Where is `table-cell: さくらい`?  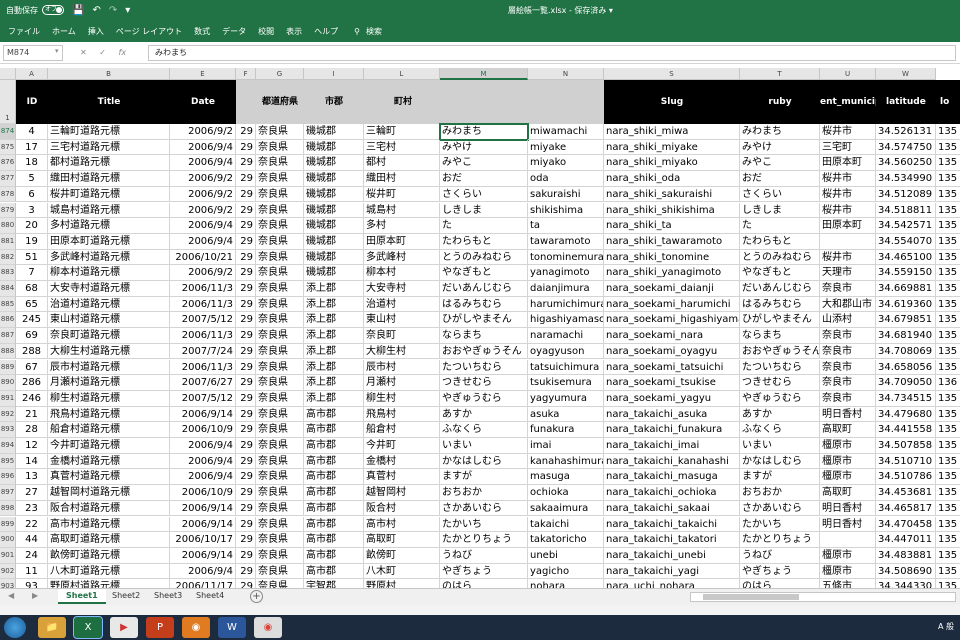 table-cell: さくらい is located at coordinates (484, 194).